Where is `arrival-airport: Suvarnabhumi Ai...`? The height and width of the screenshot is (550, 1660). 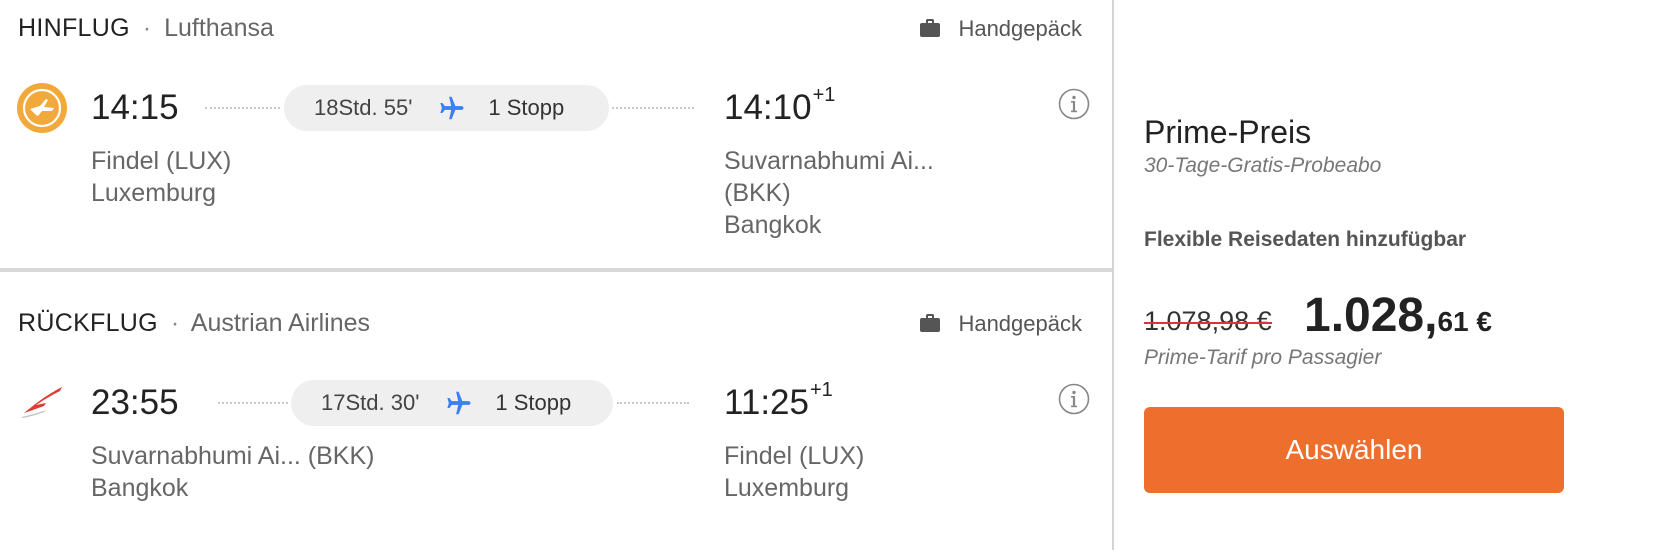
arrival-airport: Suvarnabhumi Ai... is located at coordinates (829, 161).